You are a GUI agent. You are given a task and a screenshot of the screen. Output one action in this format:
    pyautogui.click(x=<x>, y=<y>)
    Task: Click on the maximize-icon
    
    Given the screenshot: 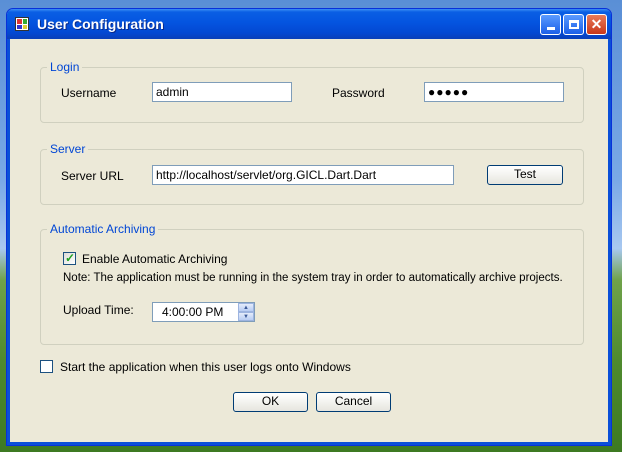 What is the action you would take?
    pyautogui.click(x=573, y=24)
    